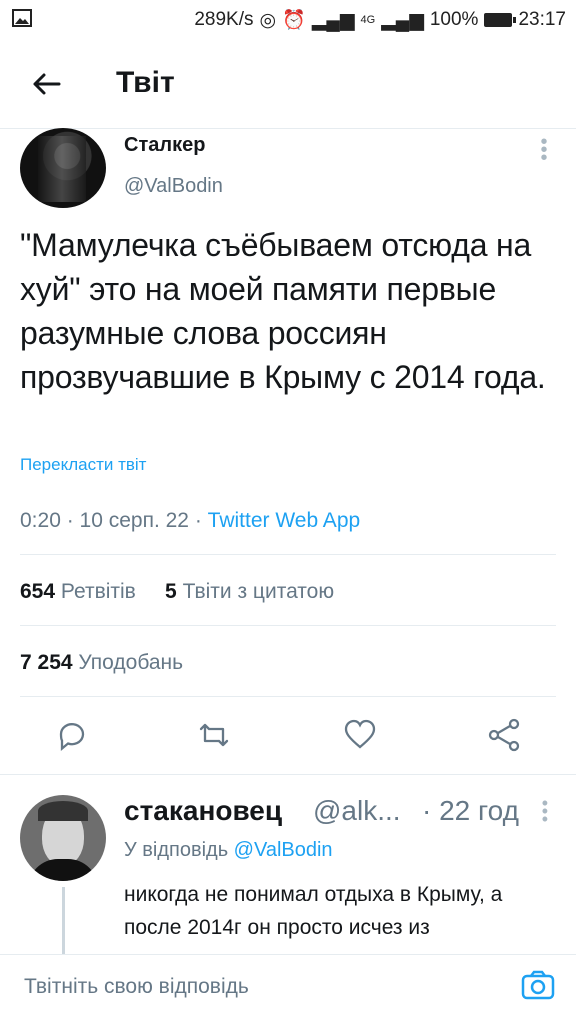 Image resolution: width=576 pixels, height=1025 pixels. I want to click on tweet-time: 0:20 · 10 серп. 22 ·, so click(114, 520).